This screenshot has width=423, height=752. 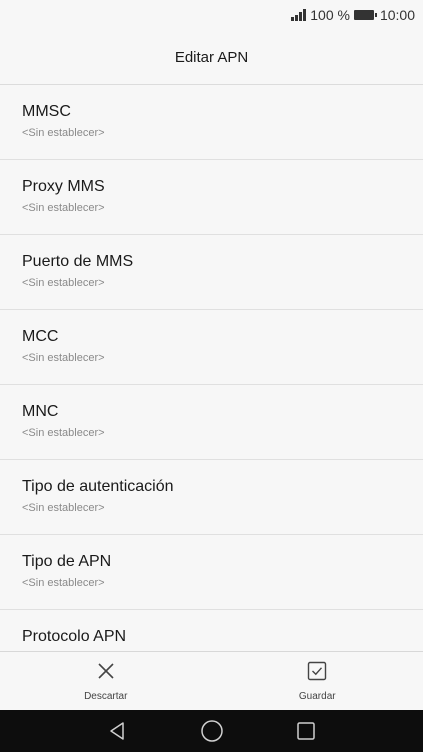 What do you see at coordinates (106, 671) in the screenshot?
I see `close-icon` at bounding box center [106, 671].